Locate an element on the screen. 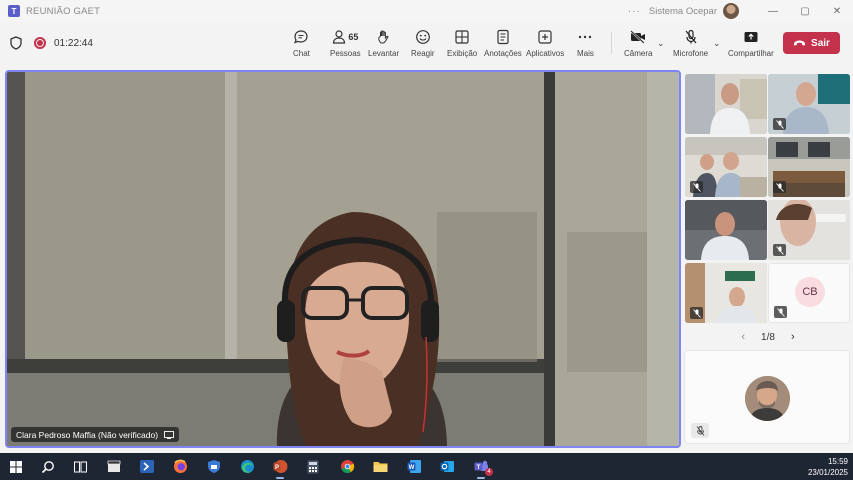  teams-notification-badge: 4 is located at coordinates (489, 472).